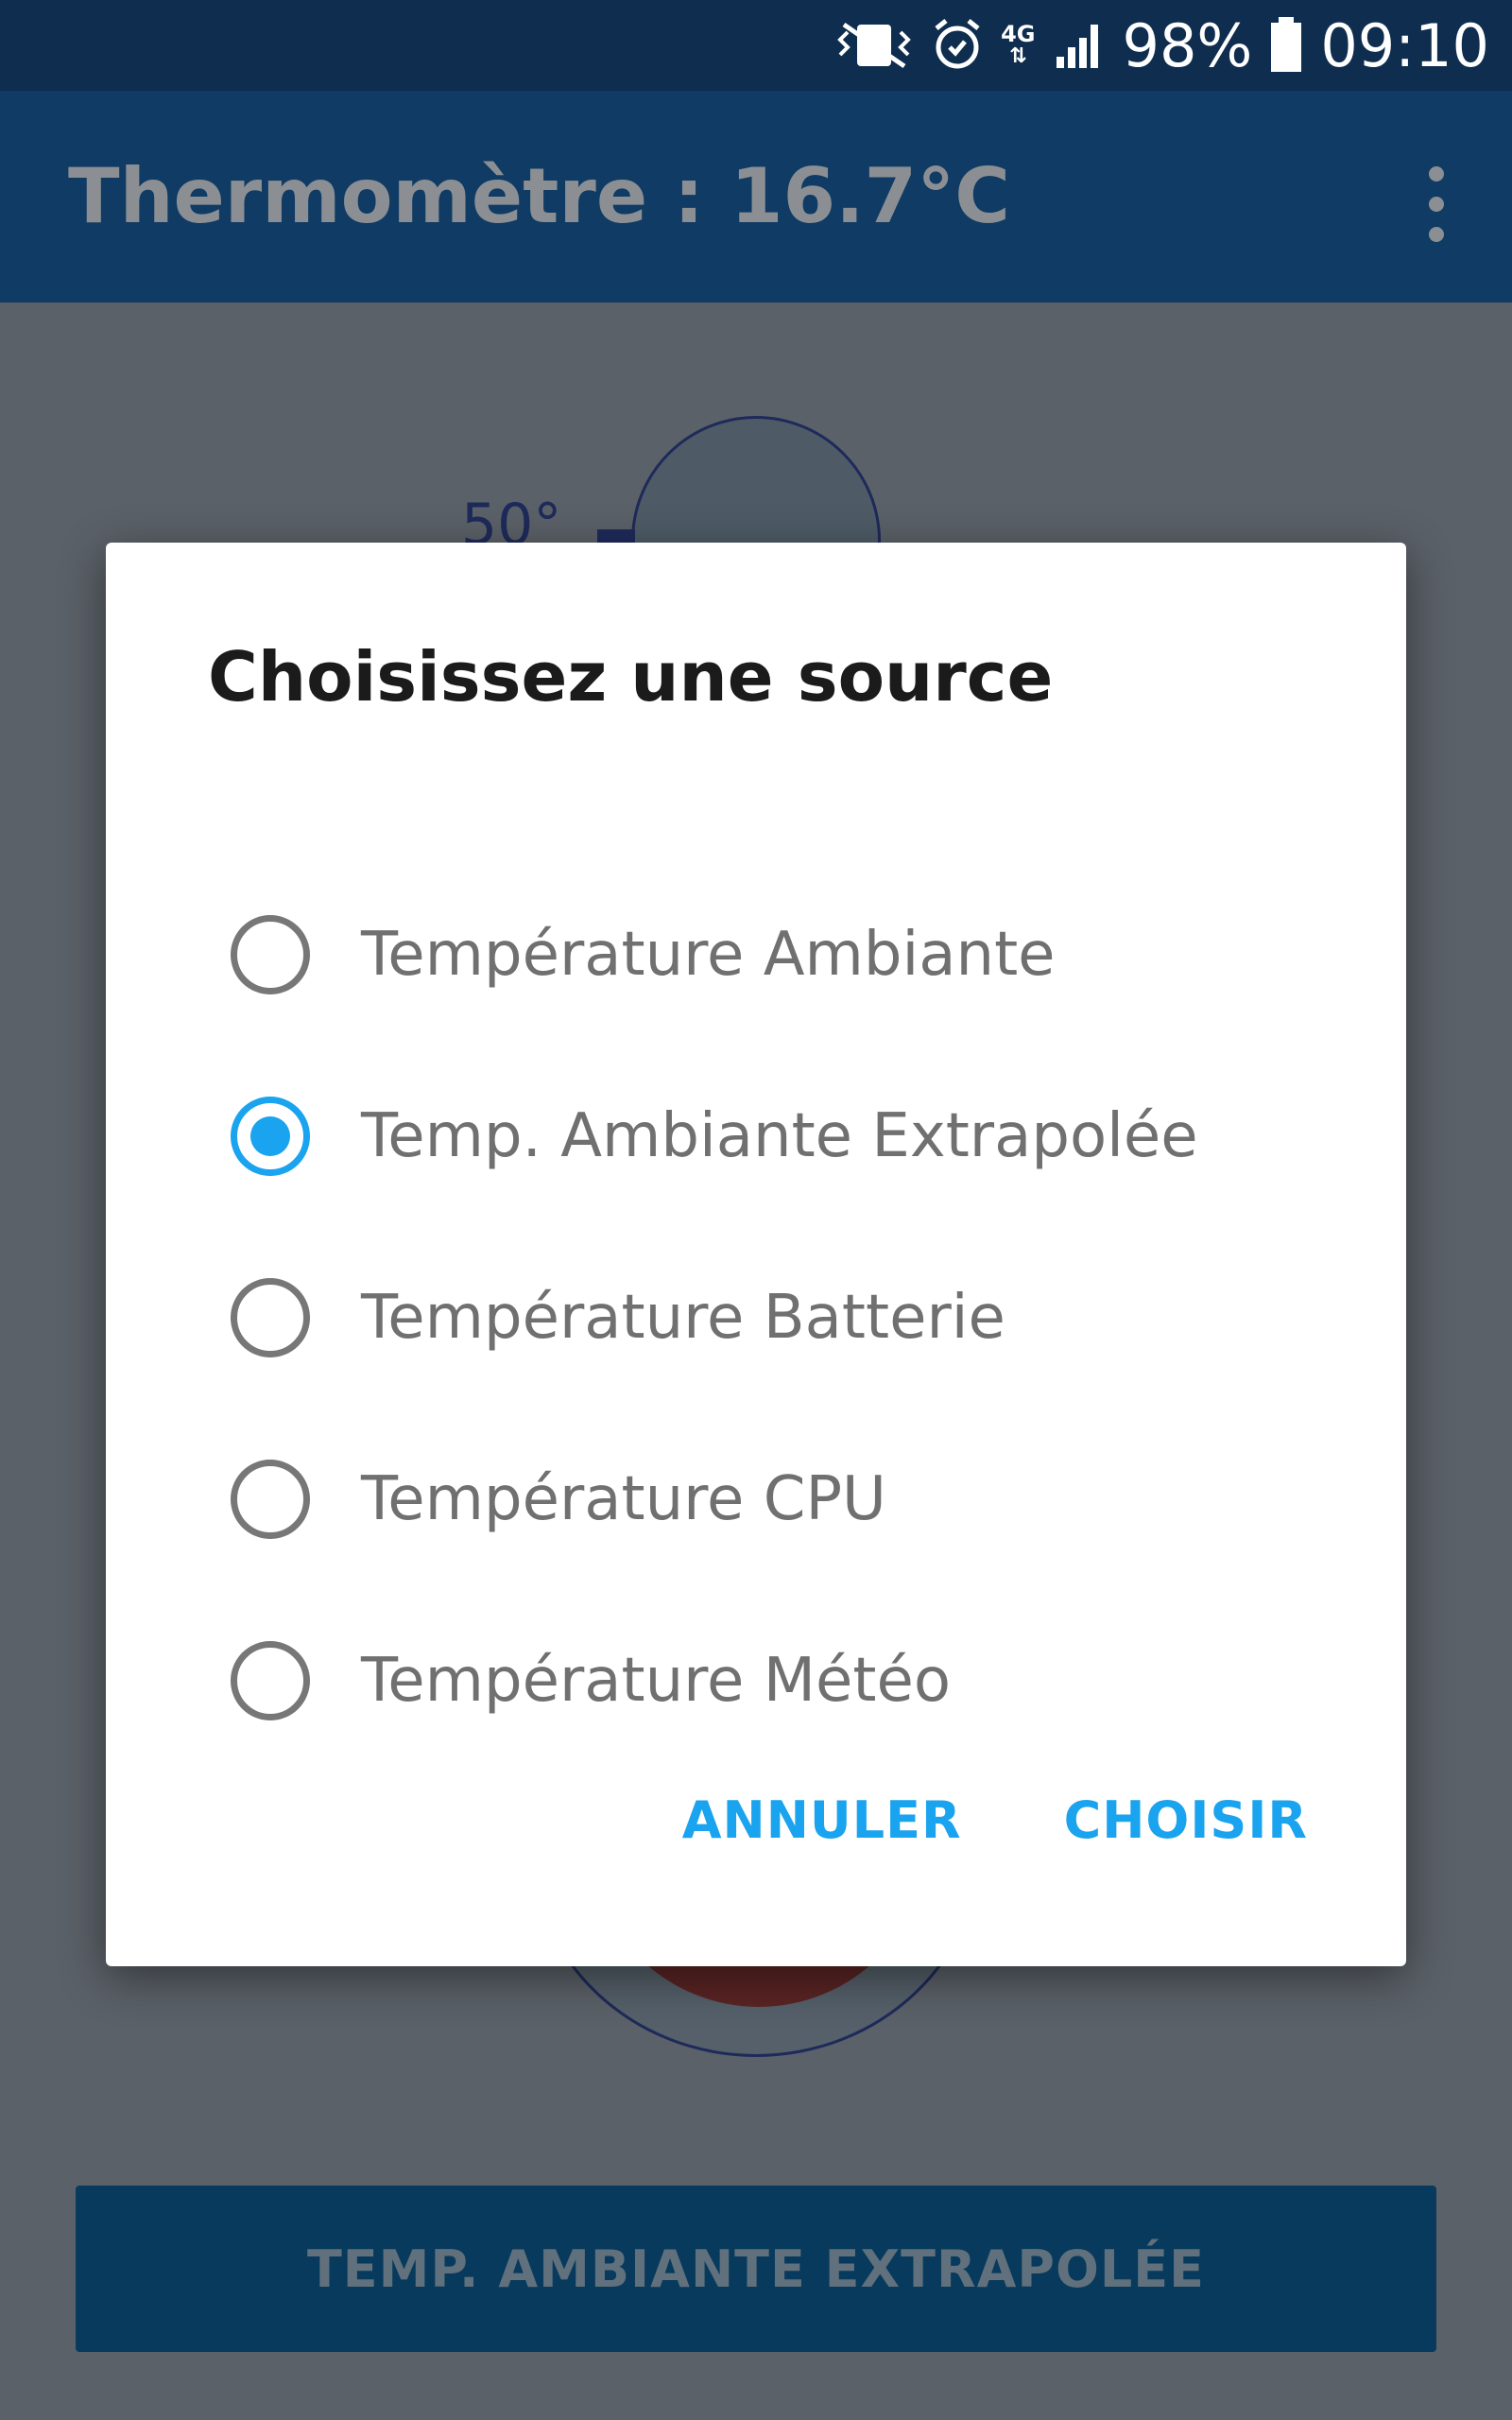 The image size is (1512, 2420). What do you see at coordinates (683, 1318) in the screenshot?
I see `option-label: Température Batterie` at bounding box center [683, 1318].